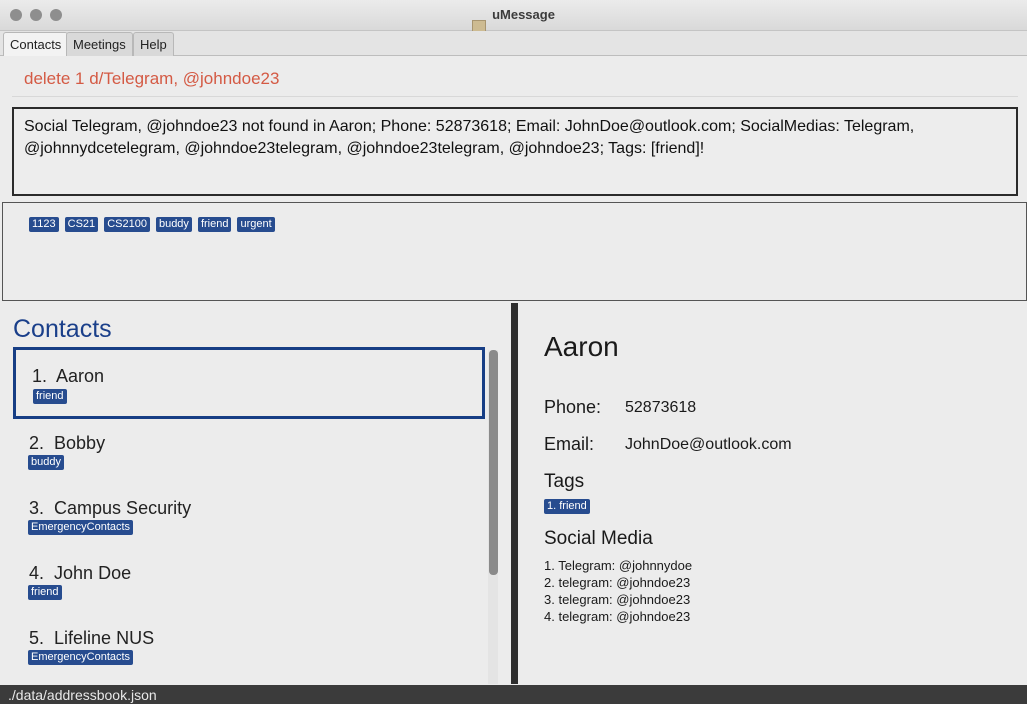 This screenshot has height=704, width=1027. I want to click on title-bar: appuMessage, so click(513, 17).